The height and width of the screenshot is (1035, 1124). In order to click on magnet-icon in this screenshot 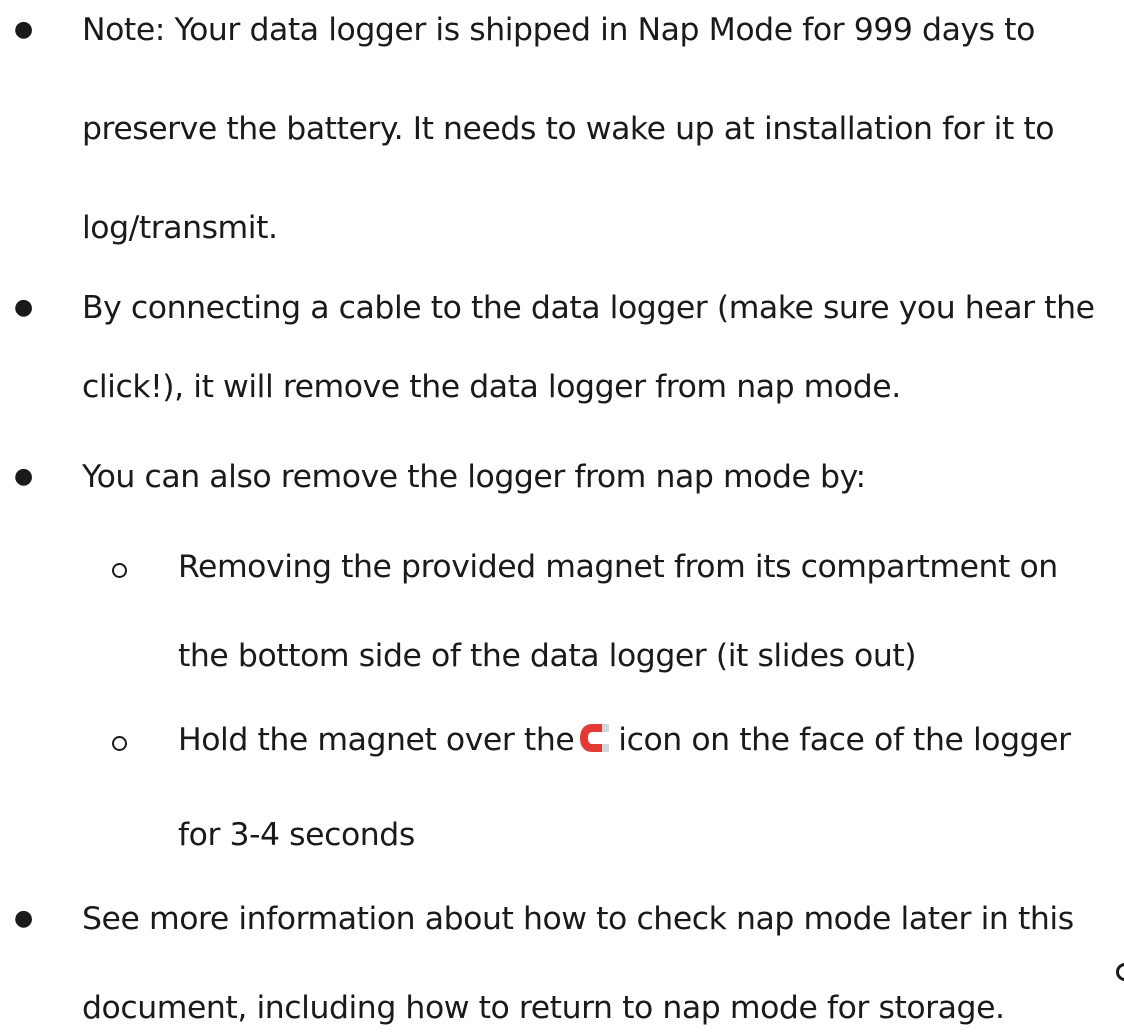, I will do `click(595, 738)`.